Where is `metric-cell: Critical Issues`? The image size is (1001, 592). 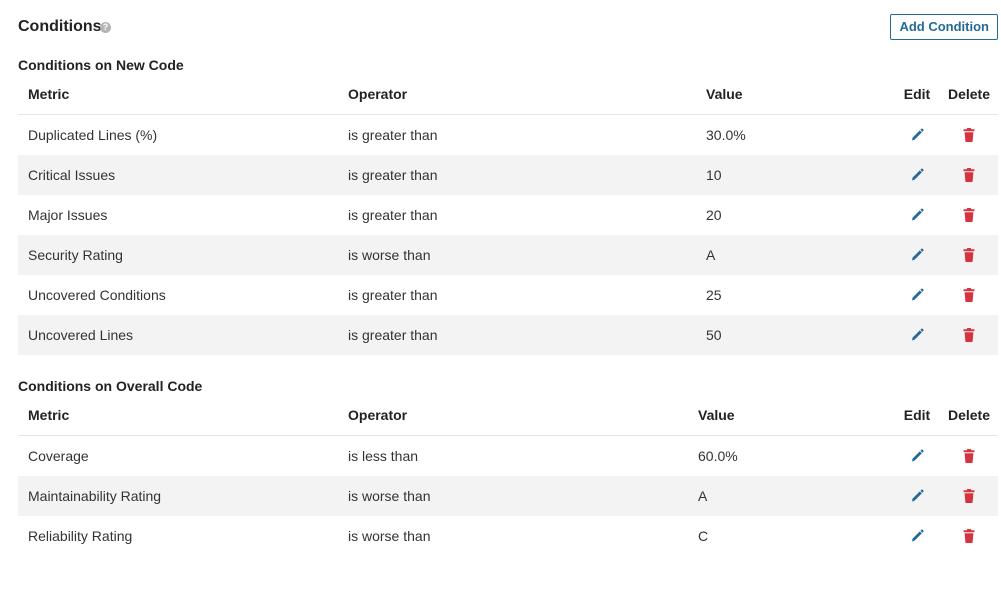
metric-cell: Critical Issues is located at coordinates (178, 175).